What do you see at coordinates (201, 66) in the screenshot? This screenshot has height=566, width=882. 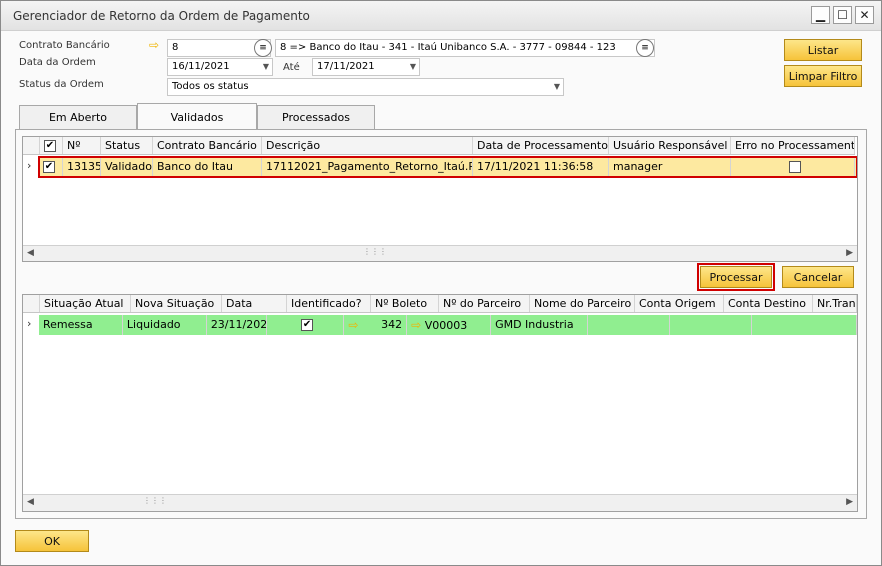 I see `date-from-value: 16/11/2021` at bounding box center [201, 66].